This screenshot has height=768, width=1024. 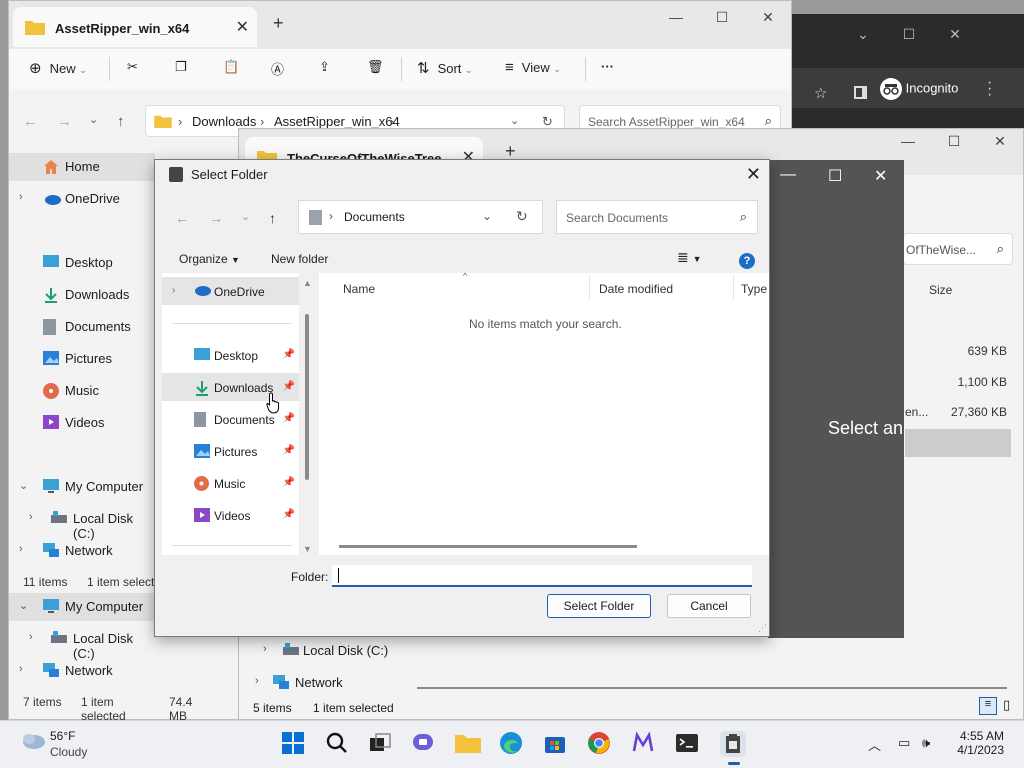 What do you see at coordinates (874, 744) in the screenshot?
I see `chevron-up-icon: ︿` at bounding box center [874, 744].